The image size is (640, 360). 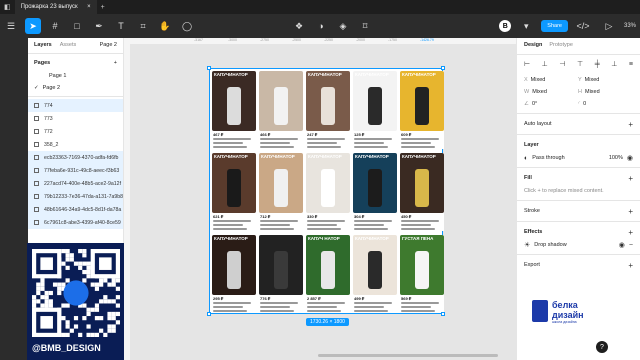 I want to click on align-left-icon: ⊢, so click(x=527, y=64).